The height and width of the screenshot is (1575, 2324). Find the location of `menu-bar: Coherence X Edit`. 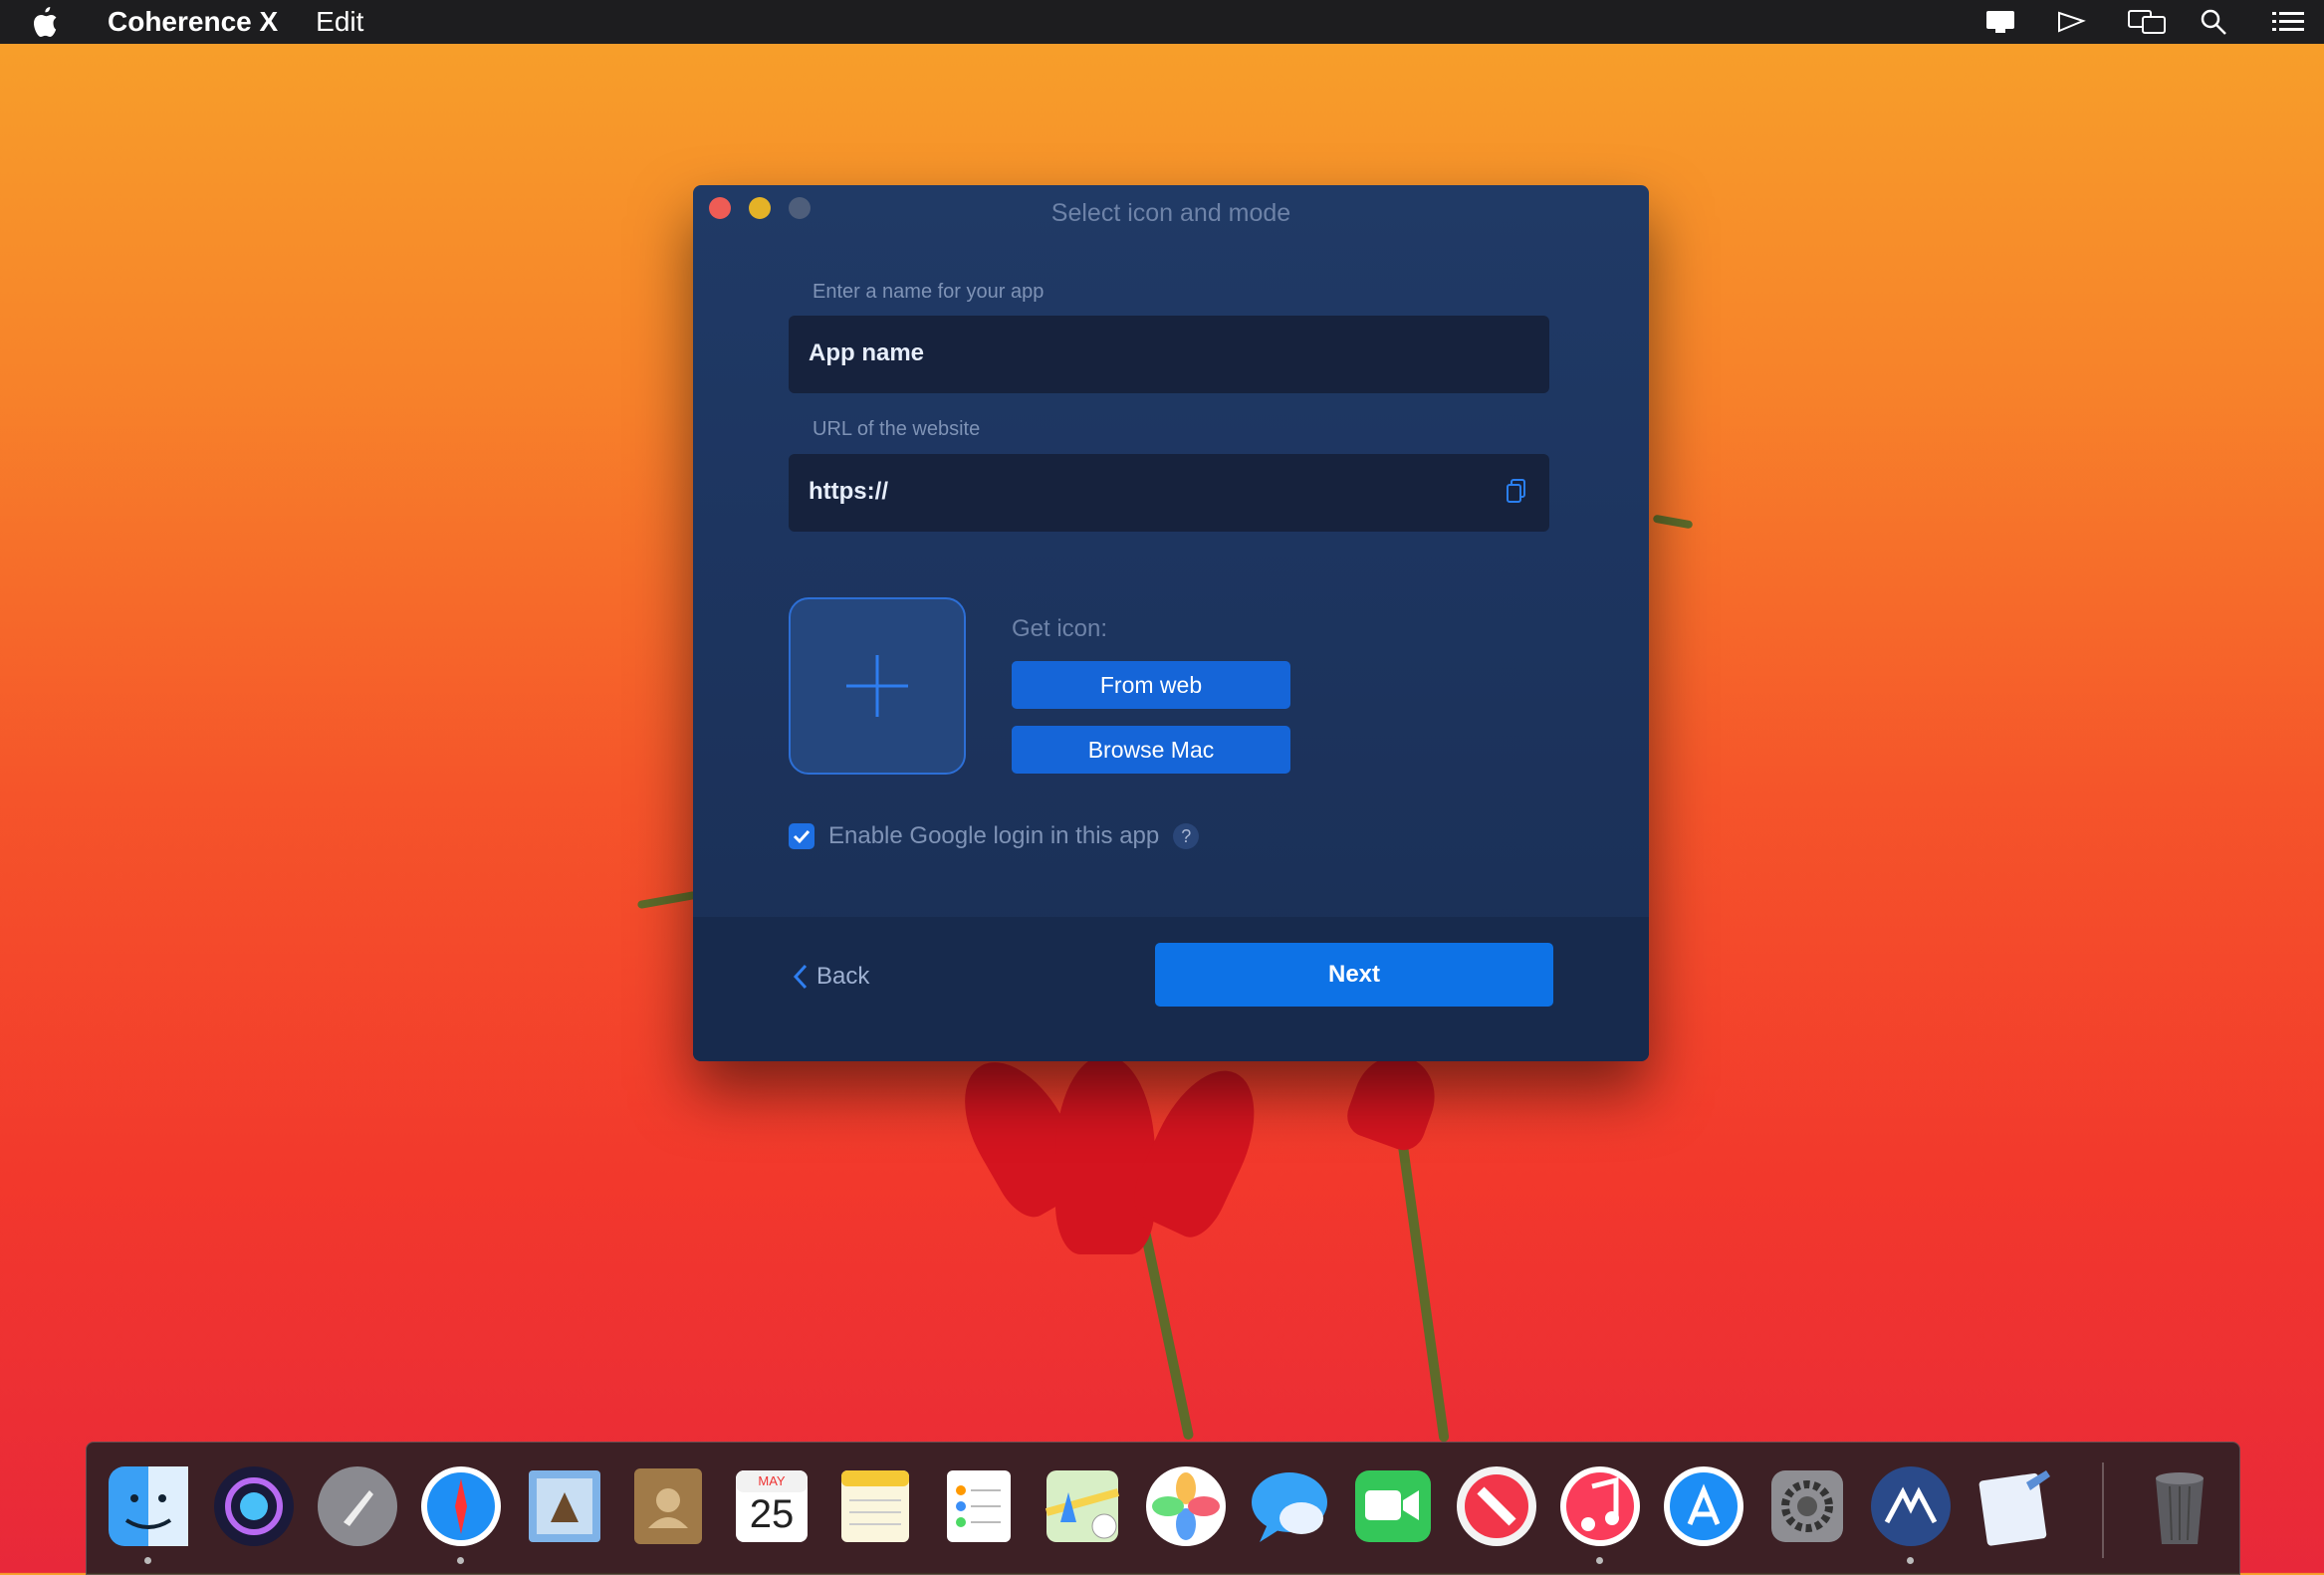

menu-bar: Coherence X Edit is located at coordinates (1162, 22).